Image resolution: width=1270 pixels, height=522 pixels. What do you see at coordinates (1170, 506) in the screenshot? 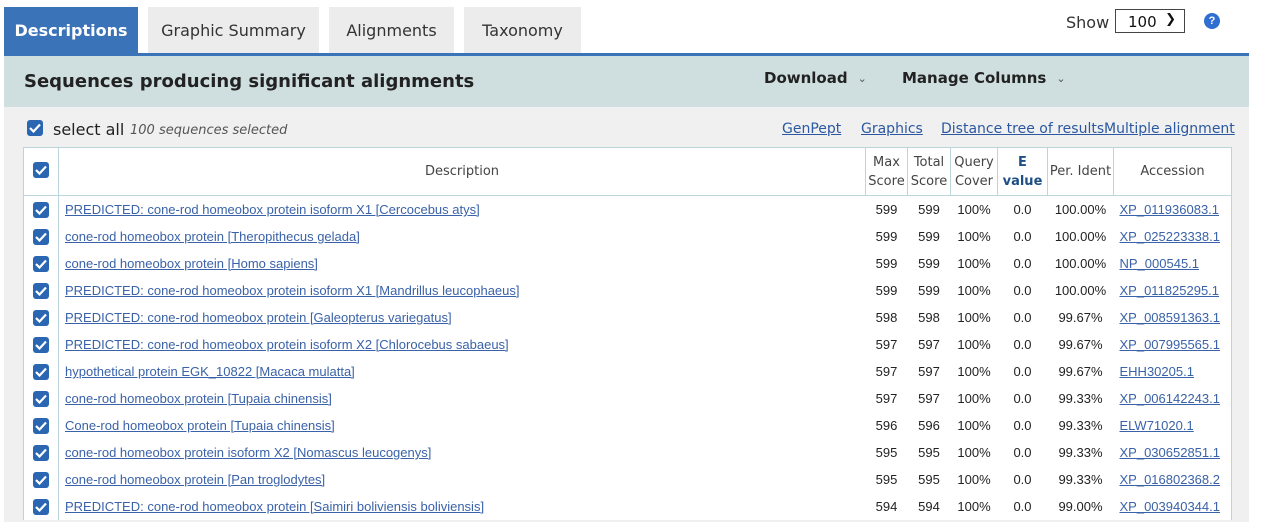
I see `accession-link: XP_003940344.1` at bounding box center [1170, 506].